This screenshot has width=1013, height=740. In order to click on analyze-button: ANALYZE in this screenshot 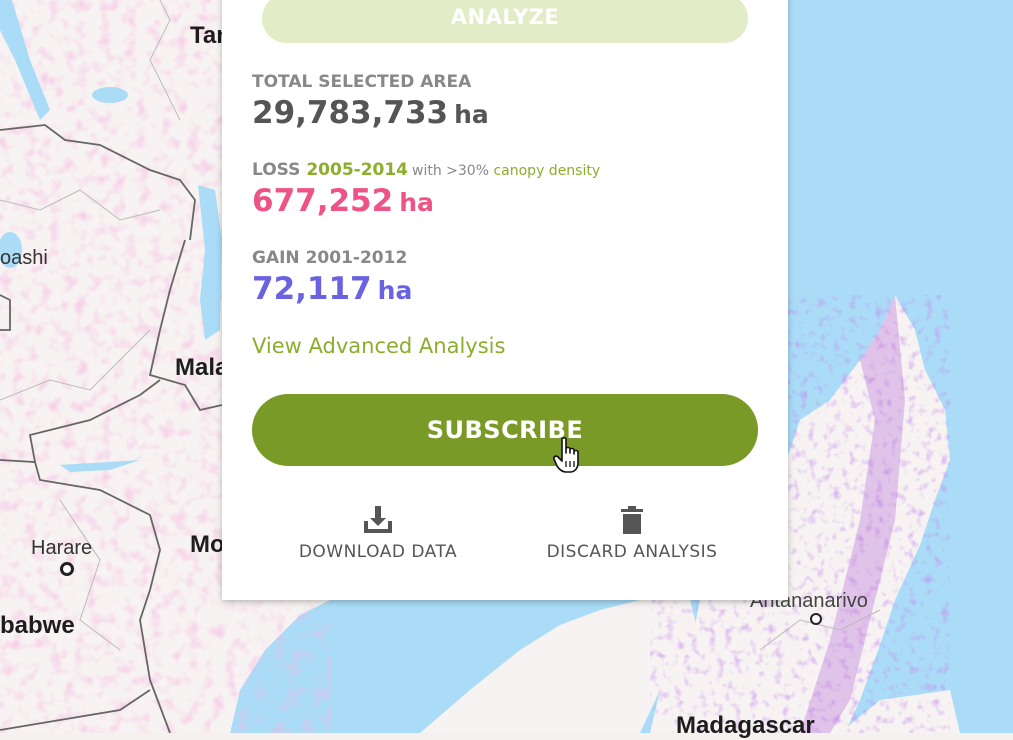, I will do `click(505, 21)`.